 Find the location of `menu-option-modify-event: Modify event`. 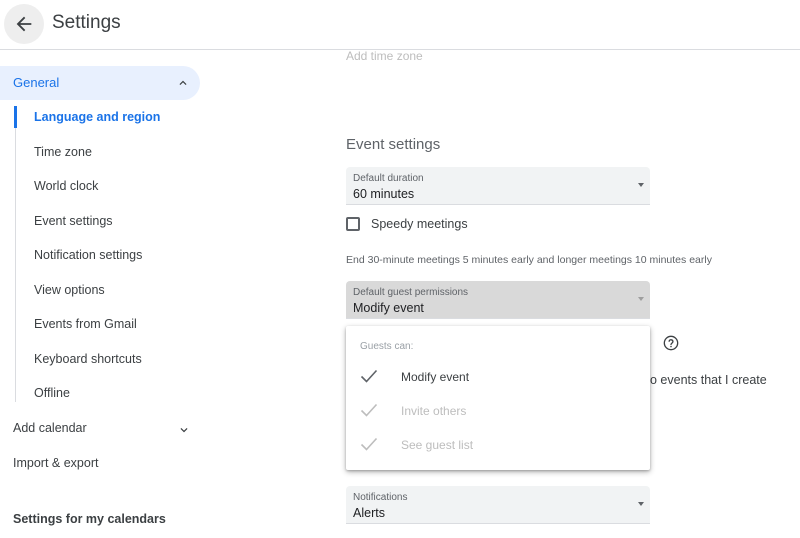

menu-option-modify-event: Modify event is located at coordinates (498, 377).